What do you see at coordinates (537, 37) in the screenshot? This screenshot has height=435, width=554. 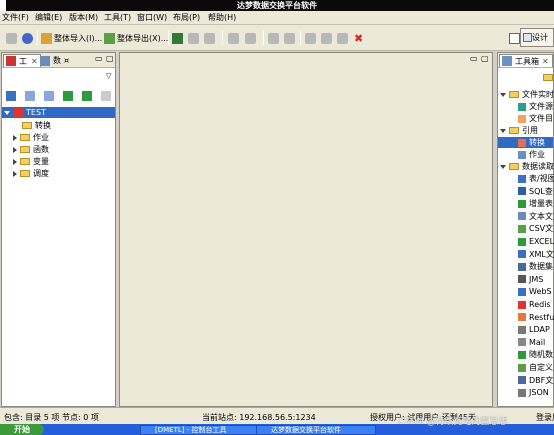 I see `design-perspective-button: 设计` at bounding box center [537, 37].